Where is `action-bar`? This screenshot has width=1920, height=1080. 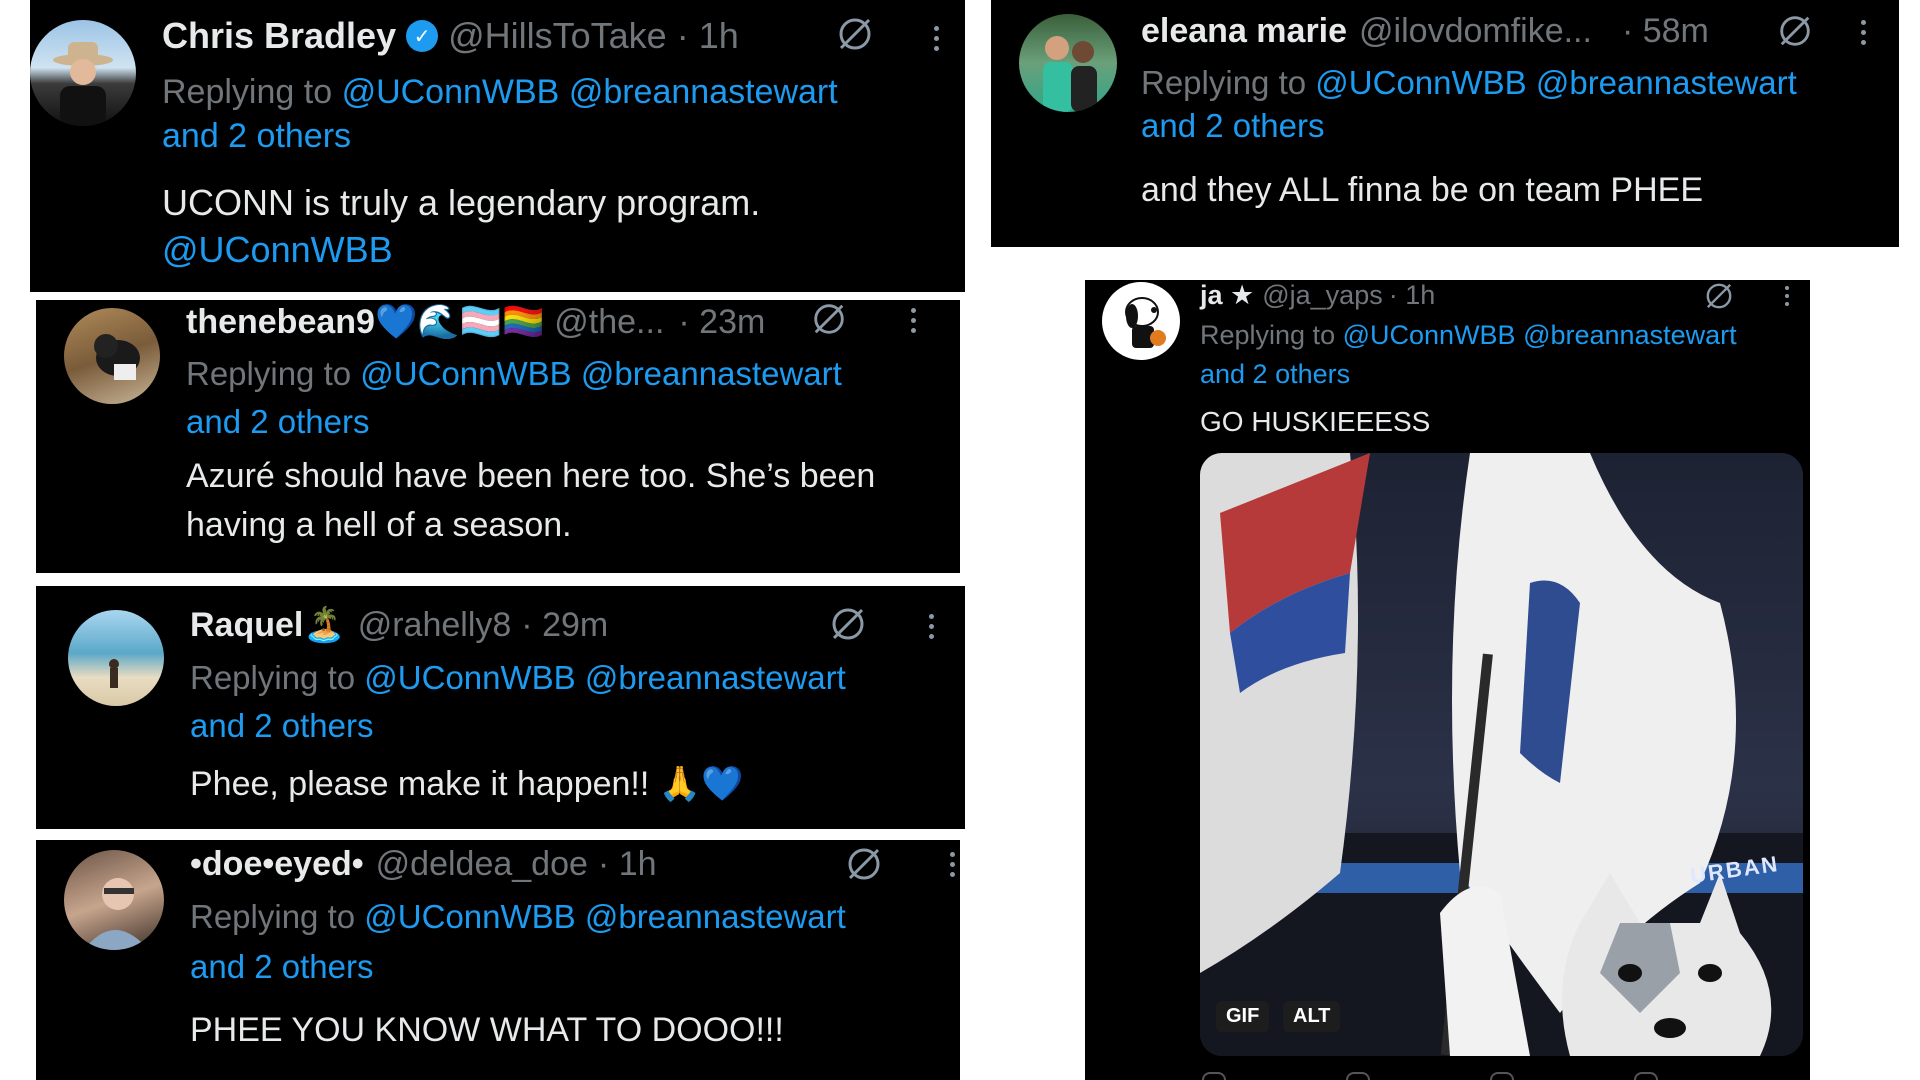 action-bar is located at coordinates (1430, 1076).